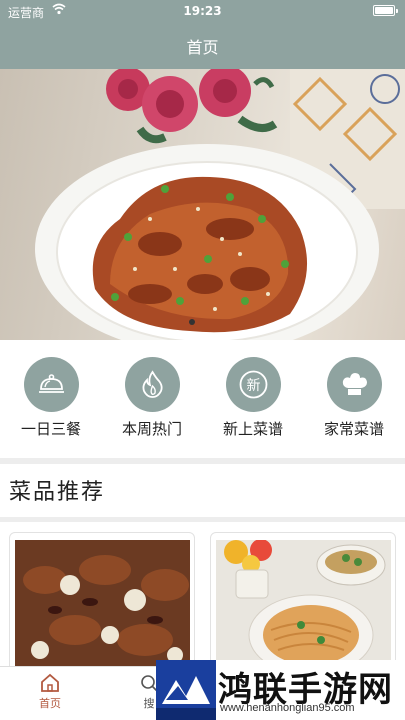 This screenshot has height=720, width=405. What do you see at coordinates (51, 384) in the screenshot?
I see `dining-cloche-icon` at bounding box center [51, 384].